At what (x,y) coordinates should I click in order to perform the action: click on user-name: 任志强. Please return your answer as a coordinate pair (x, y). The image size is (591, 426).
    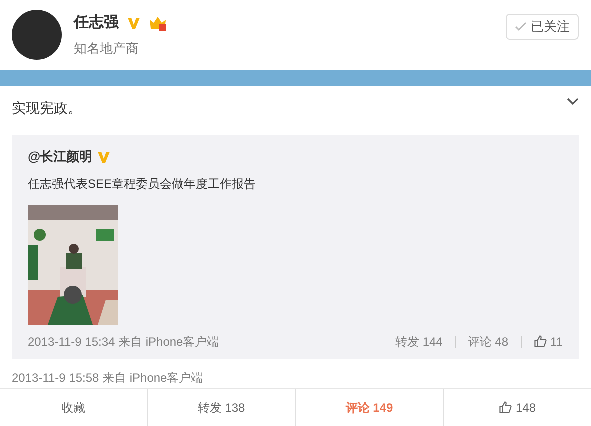
    Looking at the image, I should click on (96, 23).